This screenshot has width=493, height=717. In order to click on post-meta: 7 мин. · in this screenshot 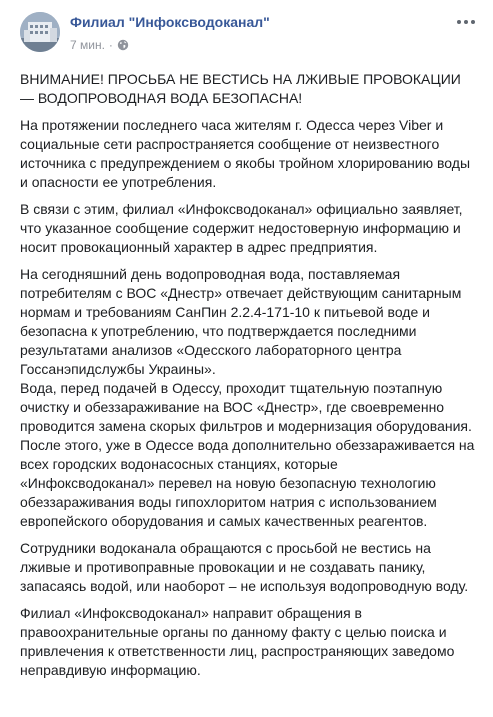, I will do `click(99, 45)`.